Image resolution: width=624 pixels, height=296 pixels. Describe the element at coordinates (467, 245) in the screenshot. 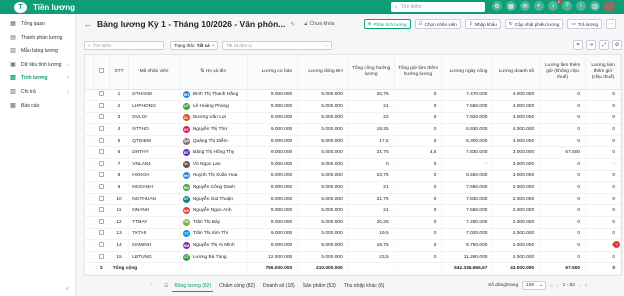

I see `cell-daily-salary: 6.750.000` at that location.